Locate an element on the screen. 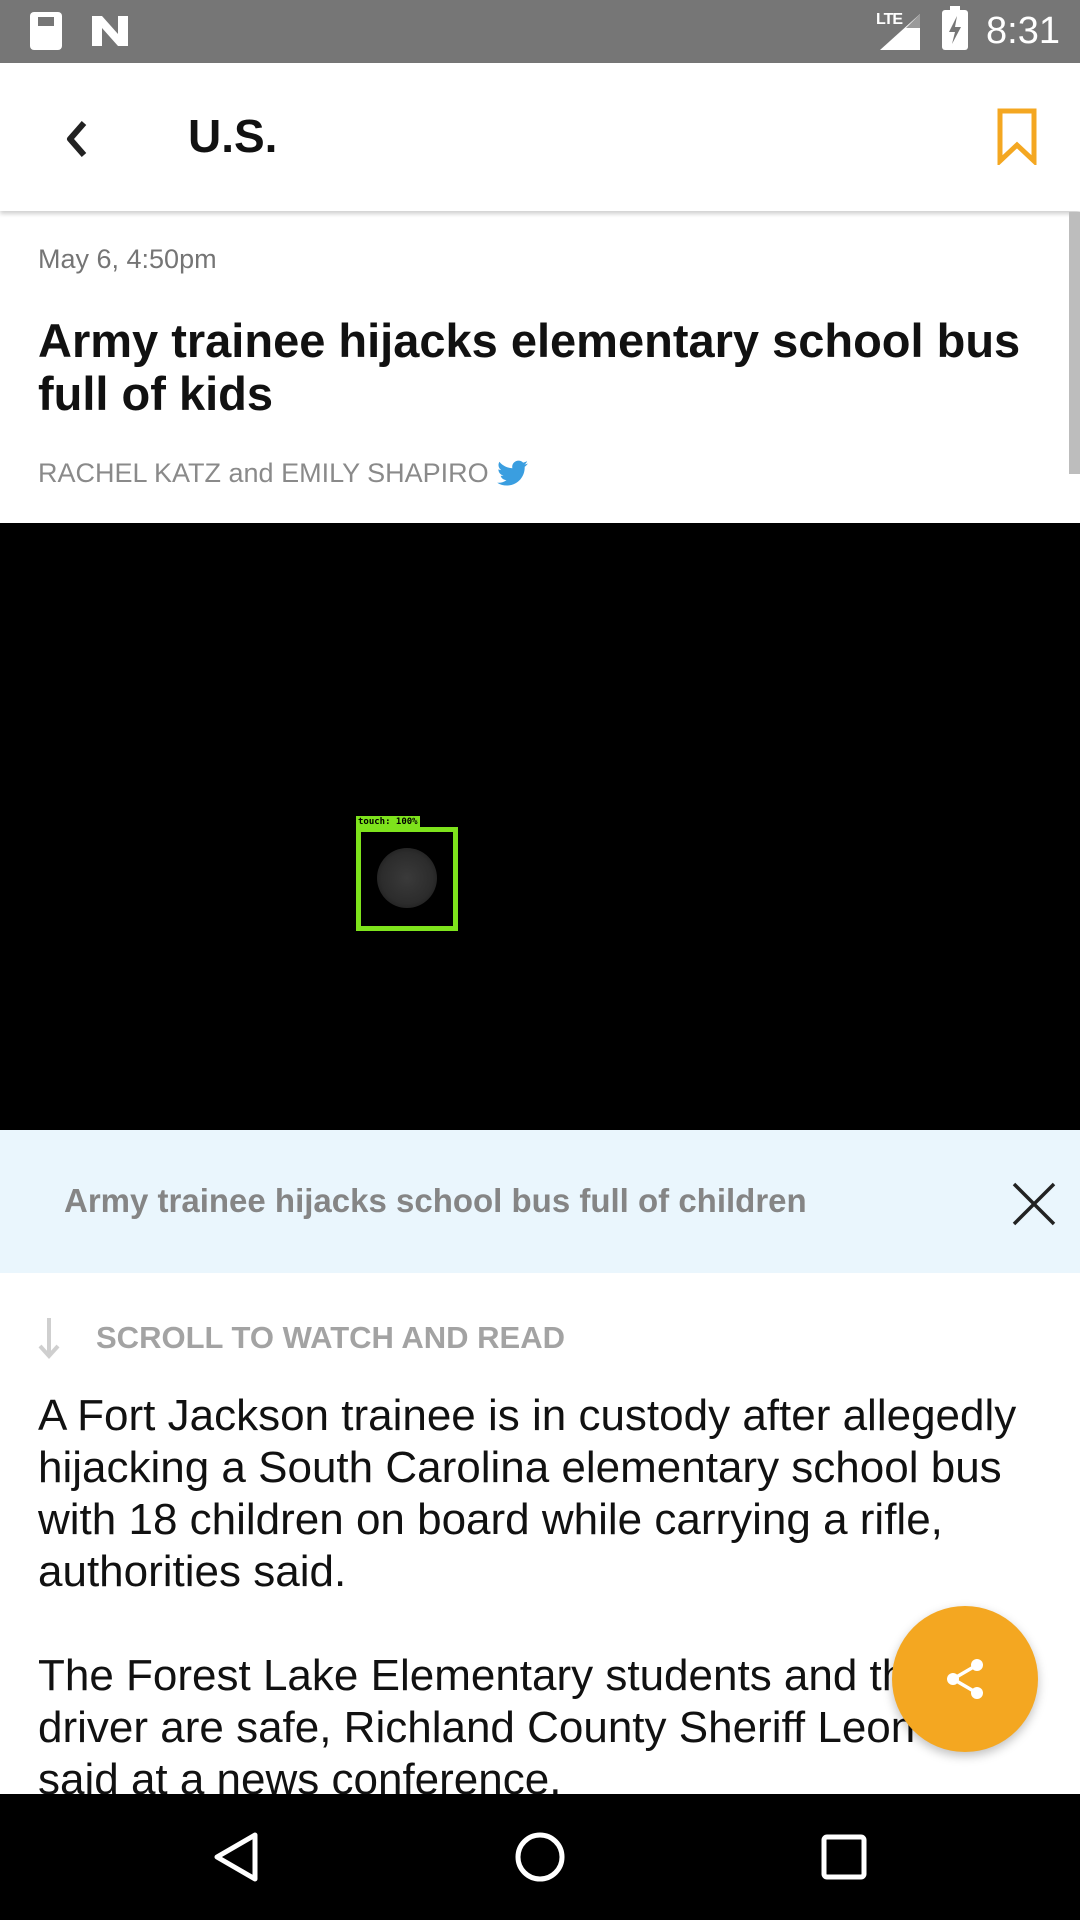 The height and width of the screenshot is (1920, 1080). share-icon is located at coordinates (965, 1679).